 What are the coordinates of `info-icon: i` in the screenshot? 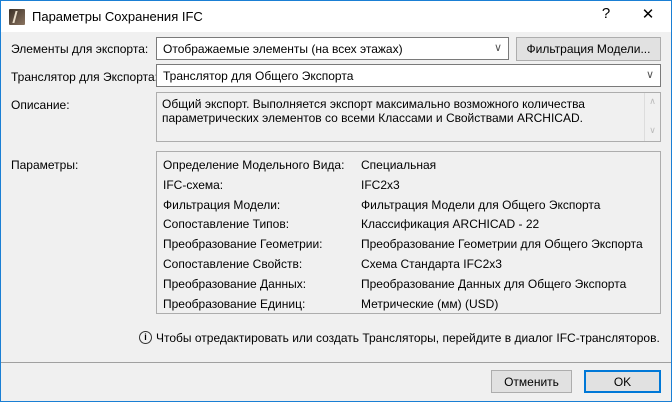 It's located at (145, 337).